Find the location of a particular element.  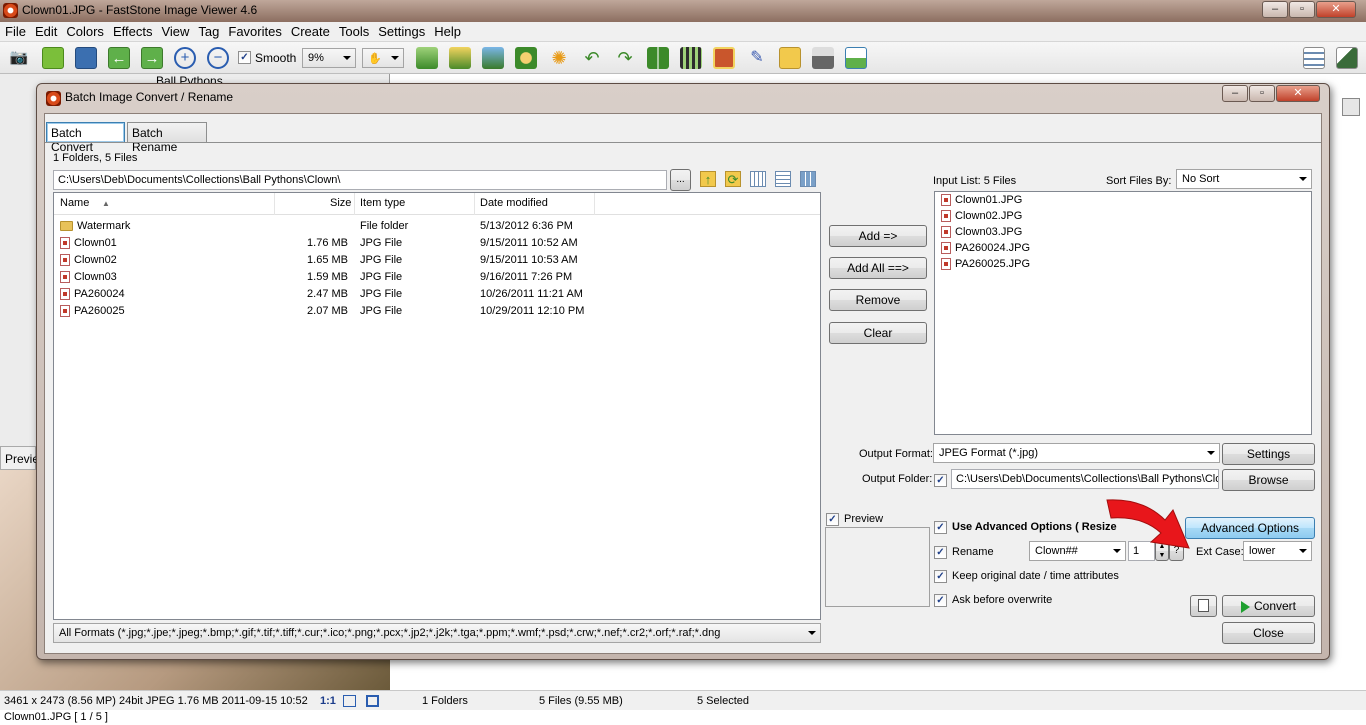

fullscreen-icon is located at coordinates (1347, 58).